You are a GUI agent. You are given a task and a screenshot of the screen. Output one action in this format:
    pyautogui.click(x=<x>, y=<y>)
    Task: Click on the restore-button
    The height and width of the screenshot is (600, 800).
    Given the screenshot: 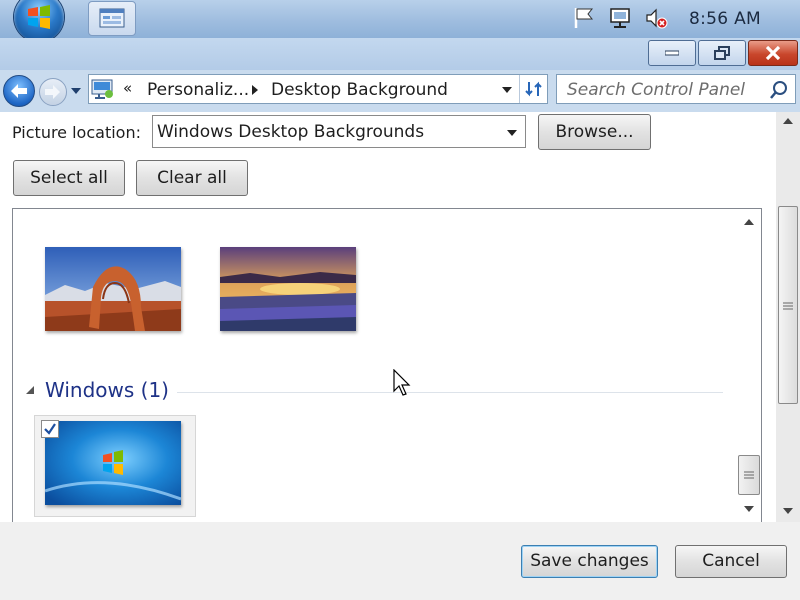 What is the action you would take?
    pyautogui.click(x=722, y=53)
    